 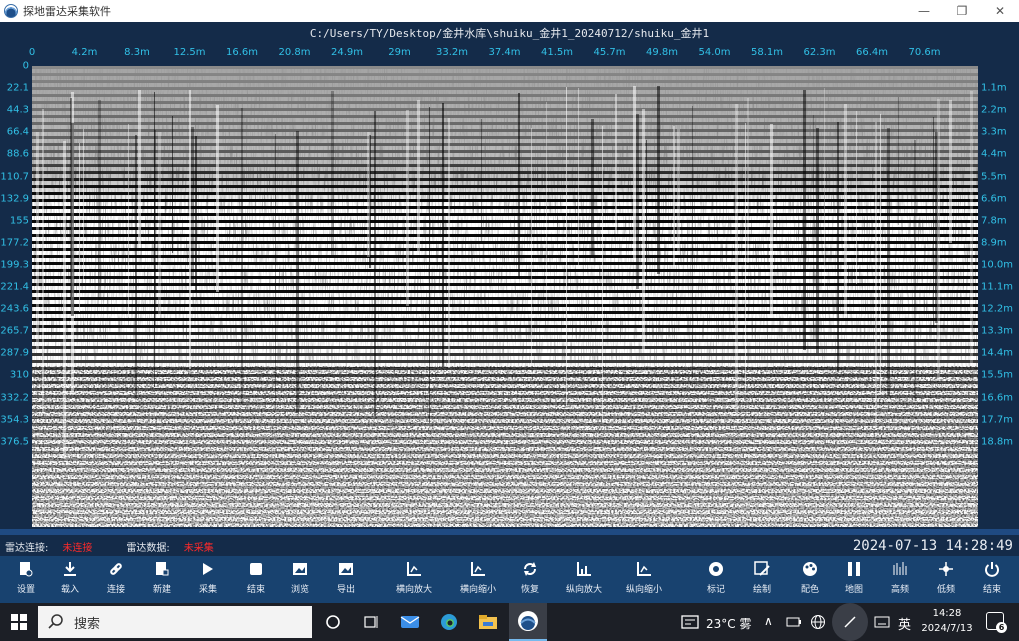 I want to click on toolbar-button-6: 浏览, so click(x=300, y=581).